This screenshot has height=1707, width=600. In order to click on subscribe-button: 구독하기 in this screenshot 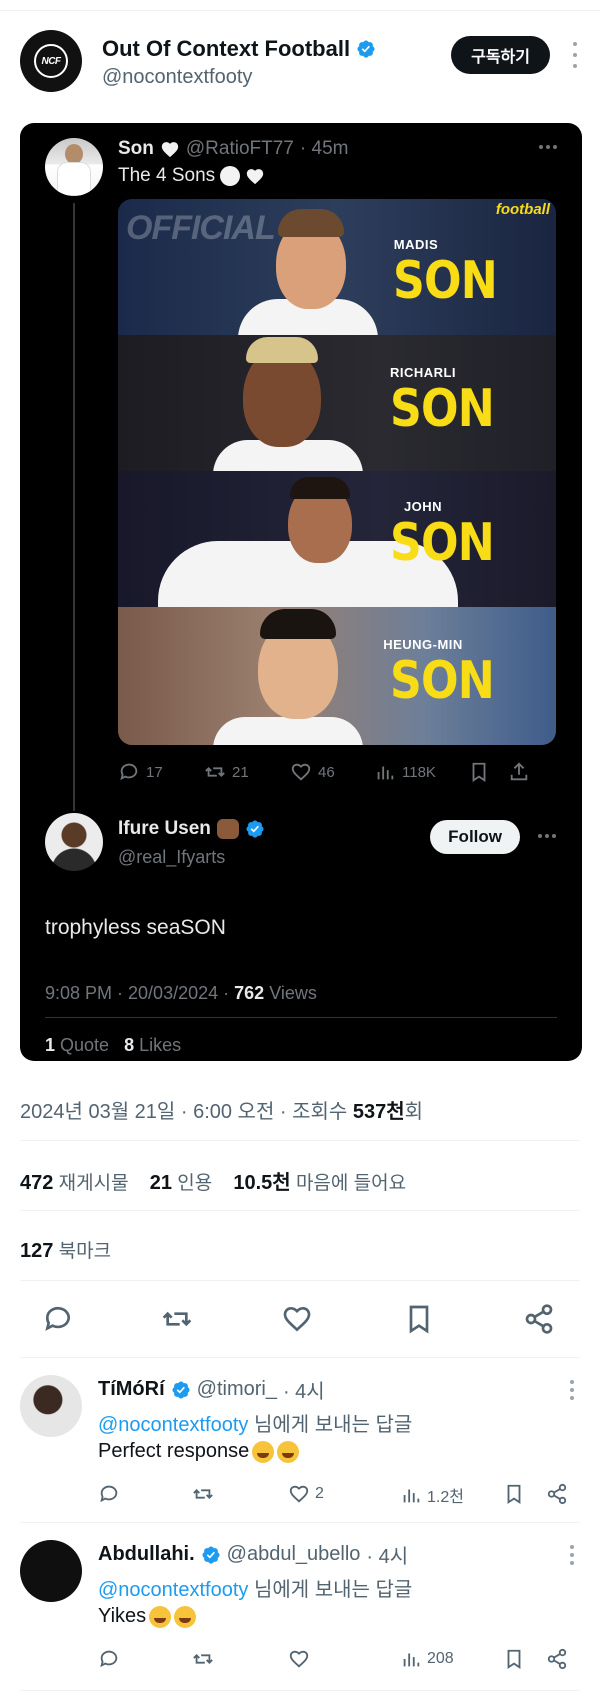, I will do `click(500, 55)`.